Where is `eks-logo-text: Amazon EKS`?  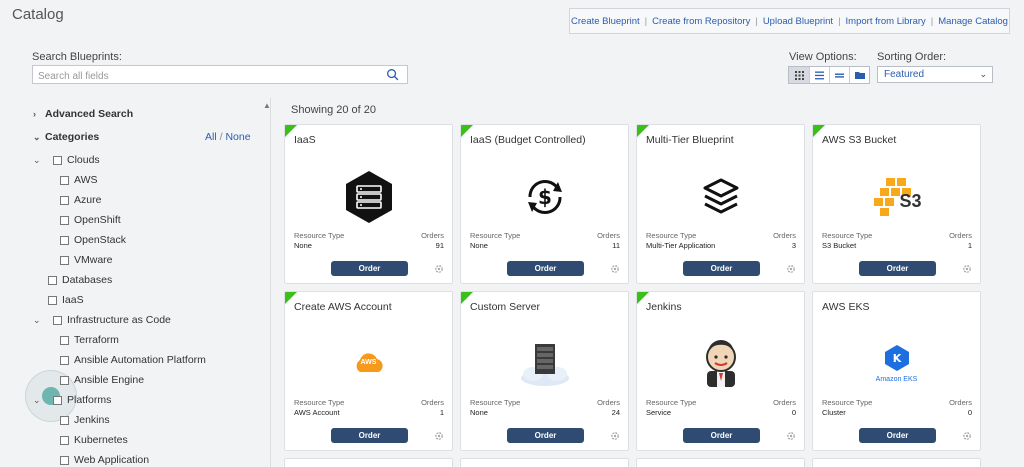
eks-logo-text: Amazon EKS is located at coordinates (896, 379).